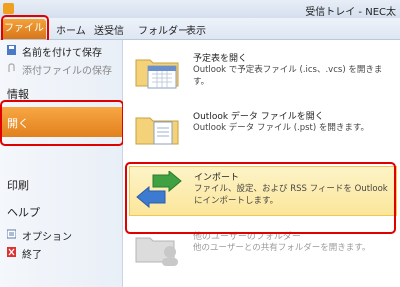  Describe the element at coordinates (200, 9) in the screenshot. I see `title-bar: 受信トレイ - NEC太` at that location.